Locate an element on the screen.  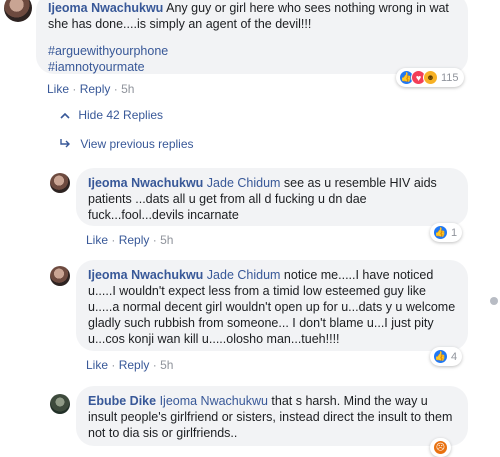
hashtag: #arguewithyourphone is located at coordinates (252, 51).